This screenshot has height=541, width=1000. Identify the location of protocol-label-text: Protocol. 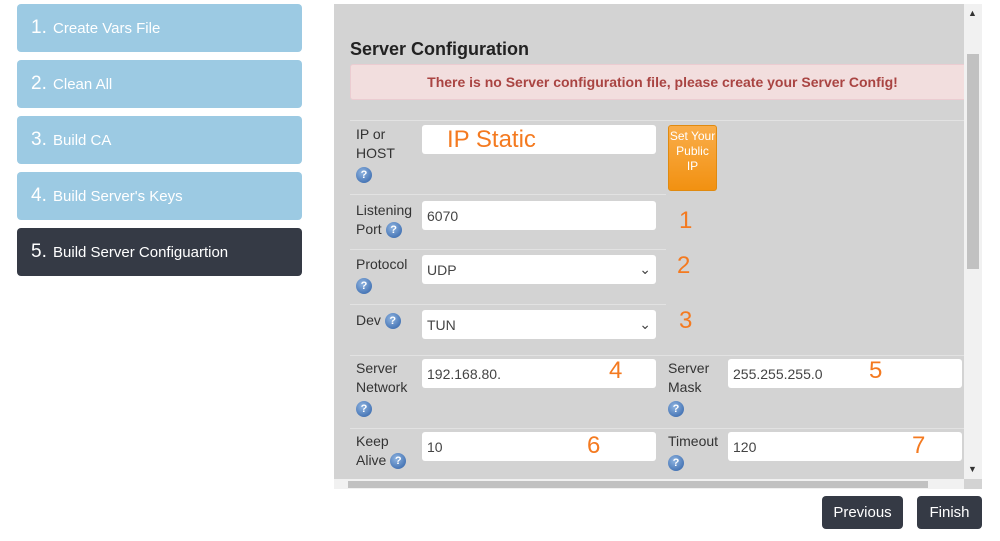
(382, 264).